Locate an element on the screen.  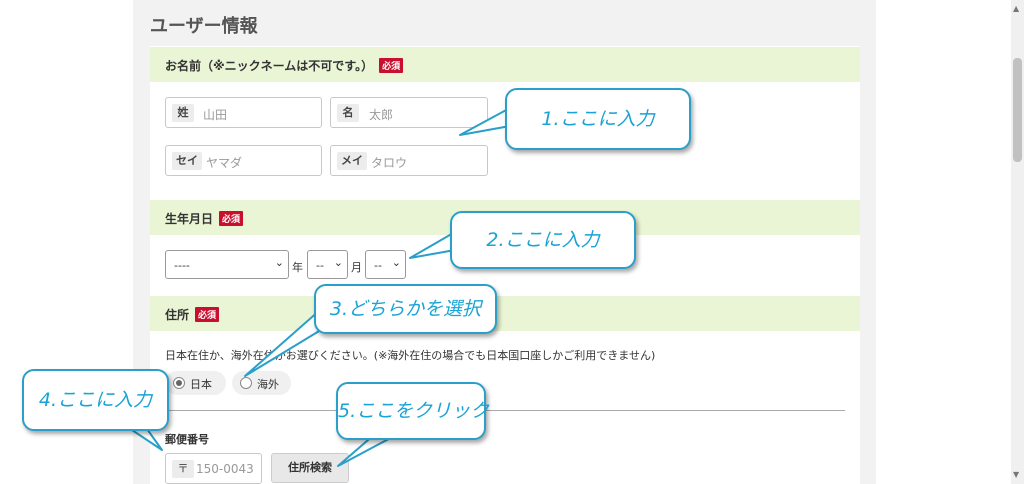
callout-1: 1.ここに入力 is located at coordinates (598, 119).